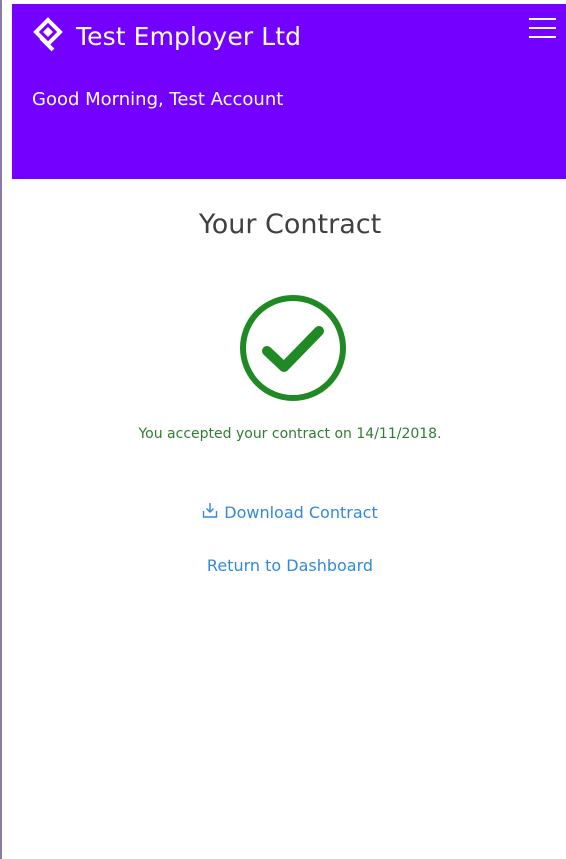 The width and height of the screenshot is (566, 859). I want to click on company-name: Test Employer Ltd, so click(189, 36).